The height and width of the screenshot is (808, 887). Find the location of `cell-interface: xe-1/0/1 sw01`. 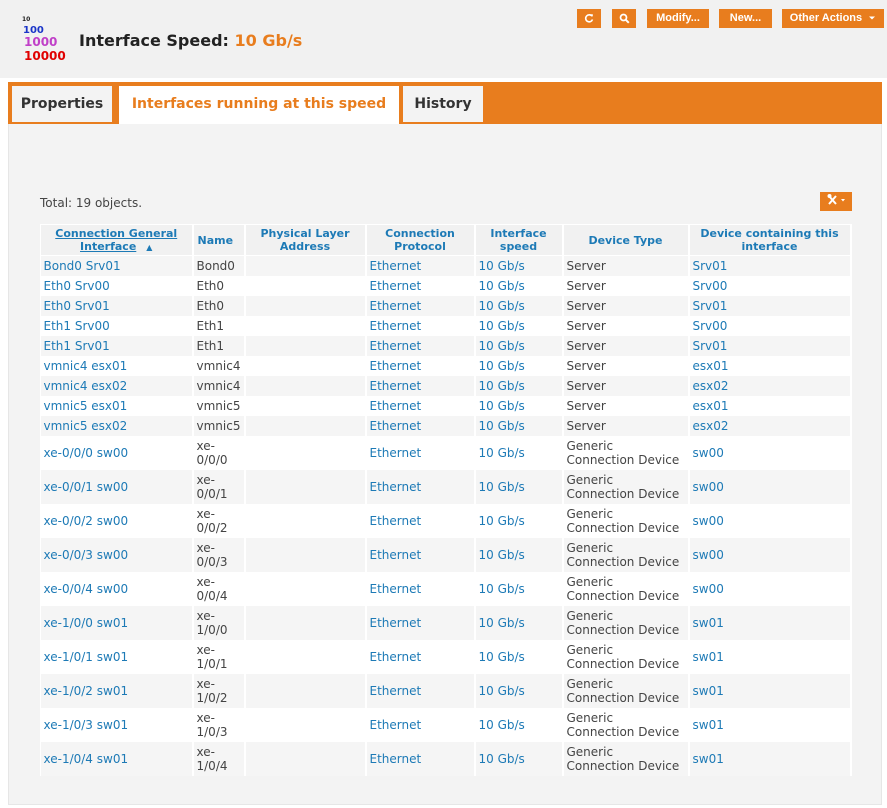

cell-interface: xe-1/0/1 sw01 is located at coordinates (117, 656).